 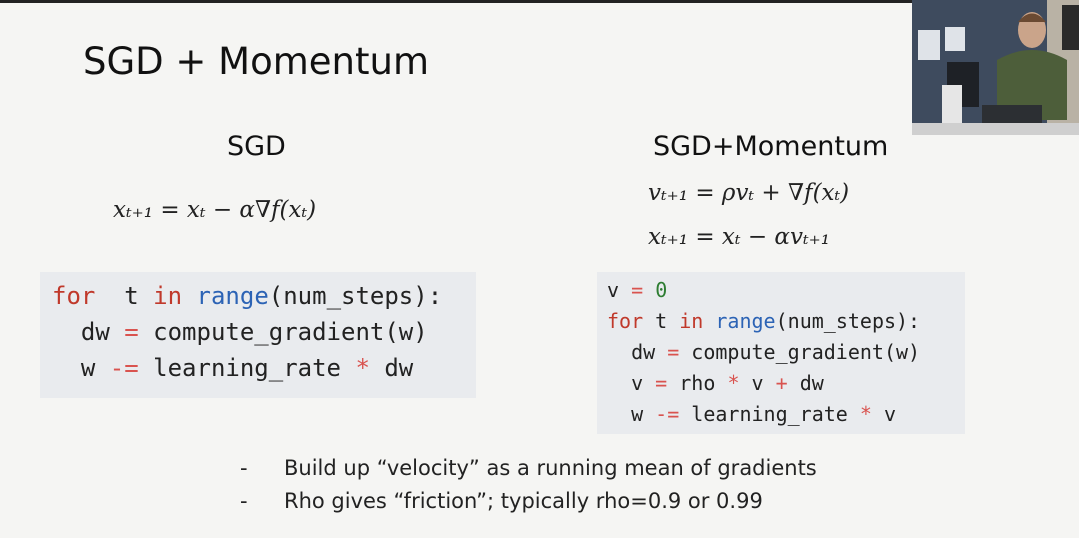 I want to click on code-line: w -= learning_rate * v, so click(x=786, y=414).